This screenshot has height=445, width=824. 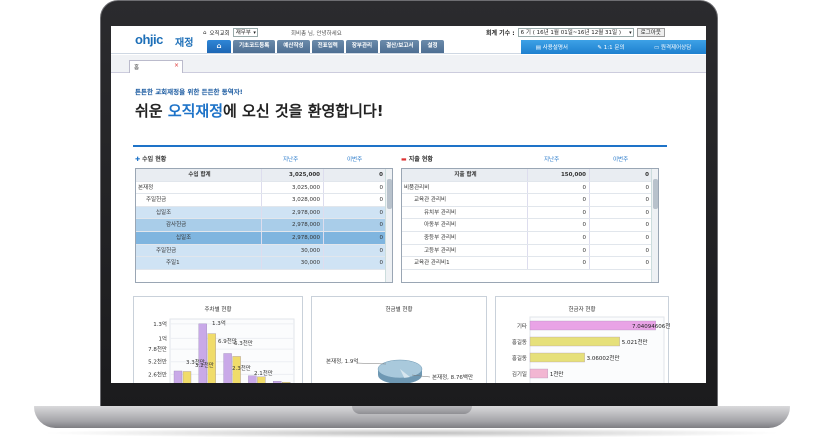 I want to click on nav-item-reports: 결산/보고서, so click(x=400, y=46).